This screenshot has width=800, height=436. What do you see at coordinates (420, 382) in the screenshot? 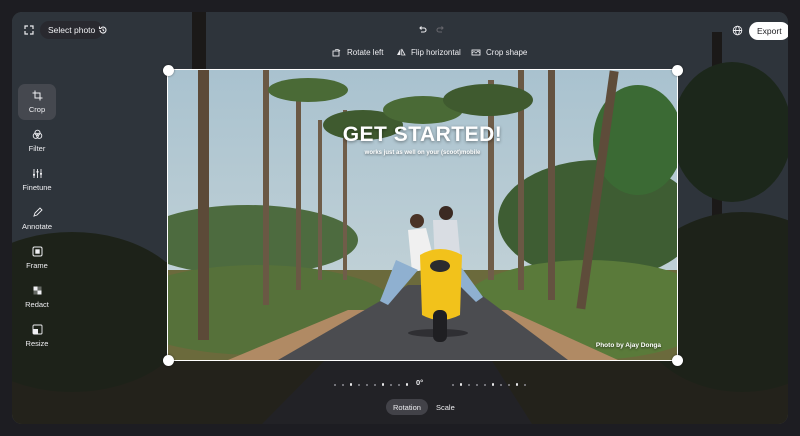
I see `rotation-degrees: 0°` at bounding box center [420, 382].